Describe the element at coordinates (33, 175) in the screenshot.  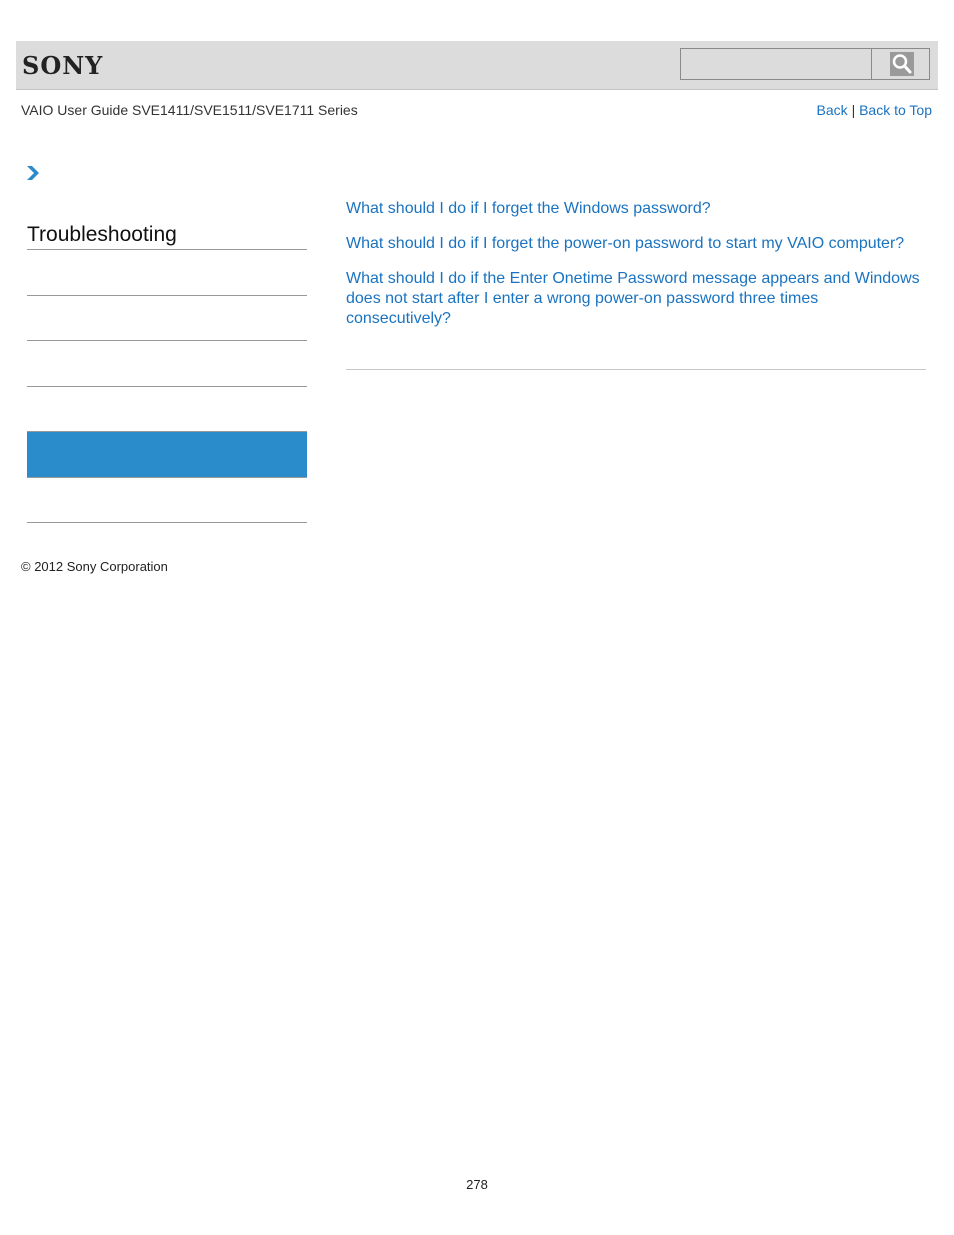
I see `chevron-right-icon` at that location.